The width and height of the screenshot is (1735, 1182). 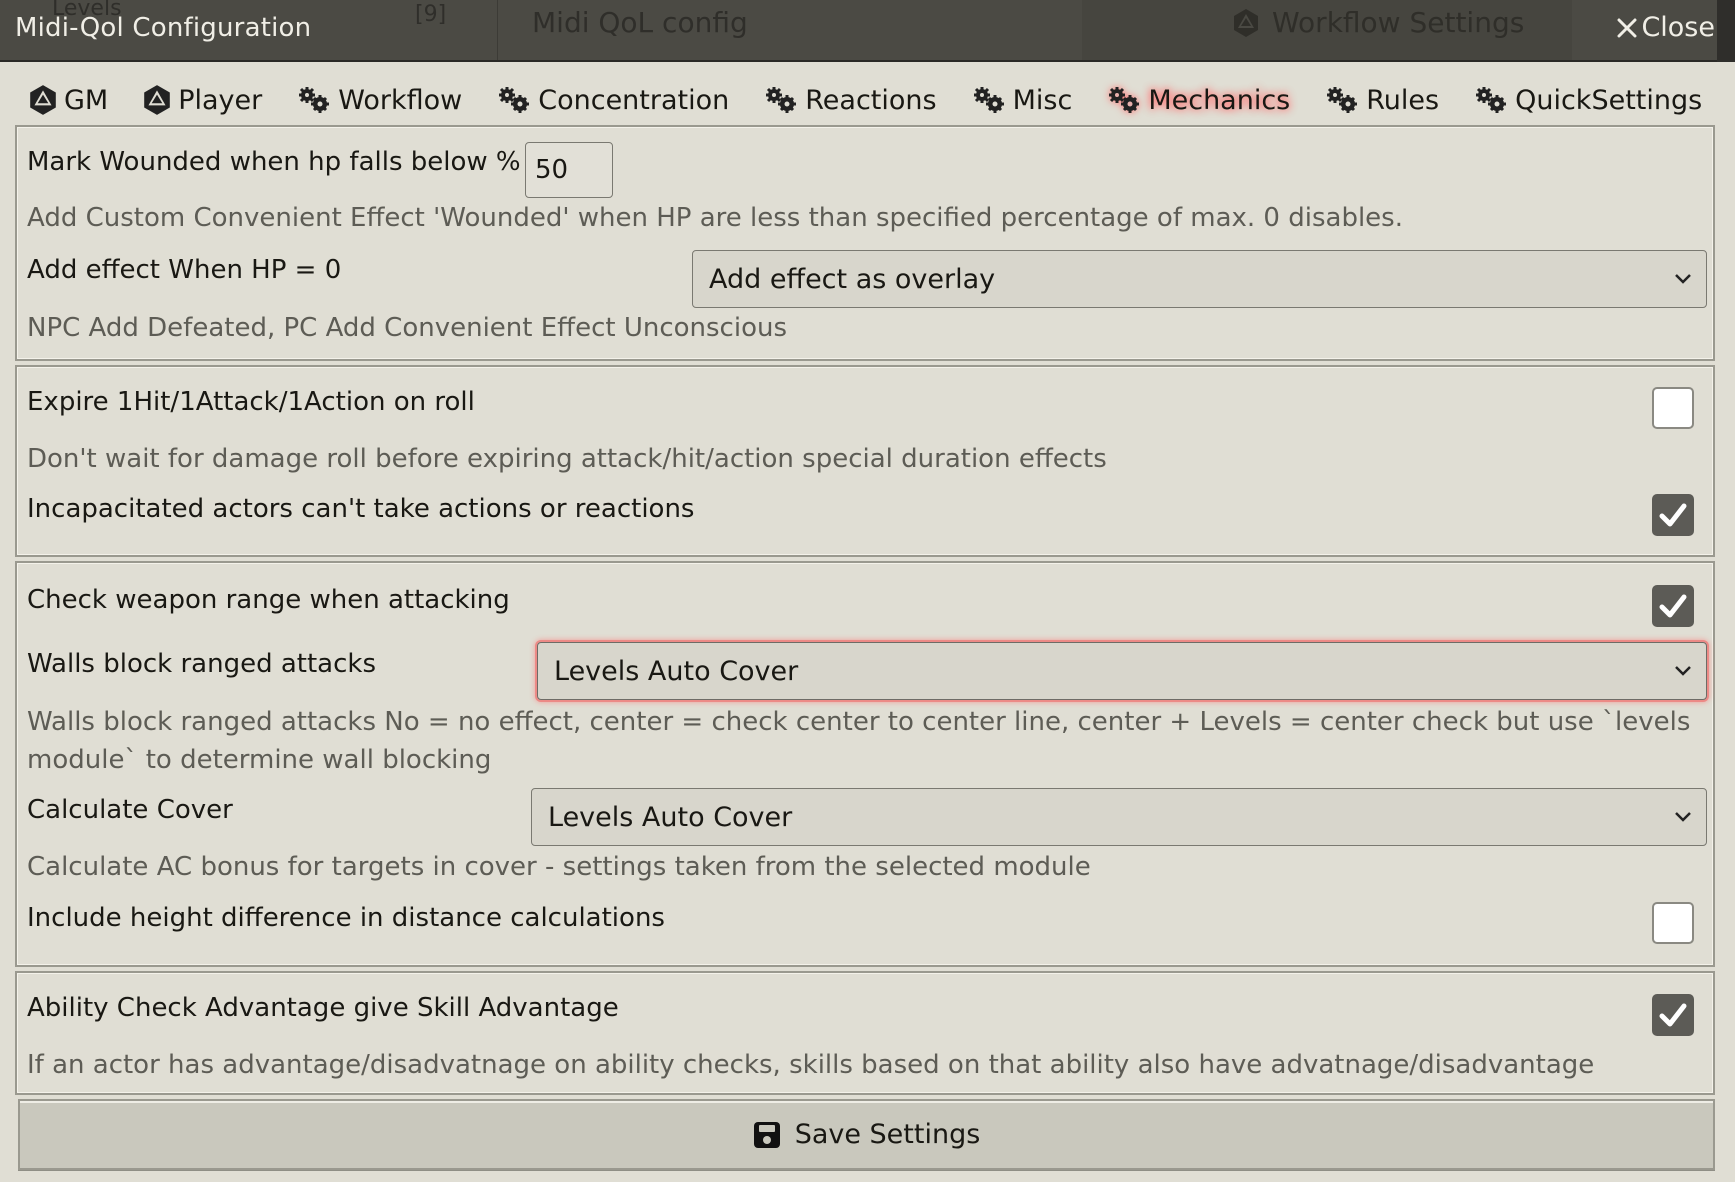 What do you see at coordinates (220, 100) in the screenshot?
I see `tab-label: Player` at bounding box center [220, 100].